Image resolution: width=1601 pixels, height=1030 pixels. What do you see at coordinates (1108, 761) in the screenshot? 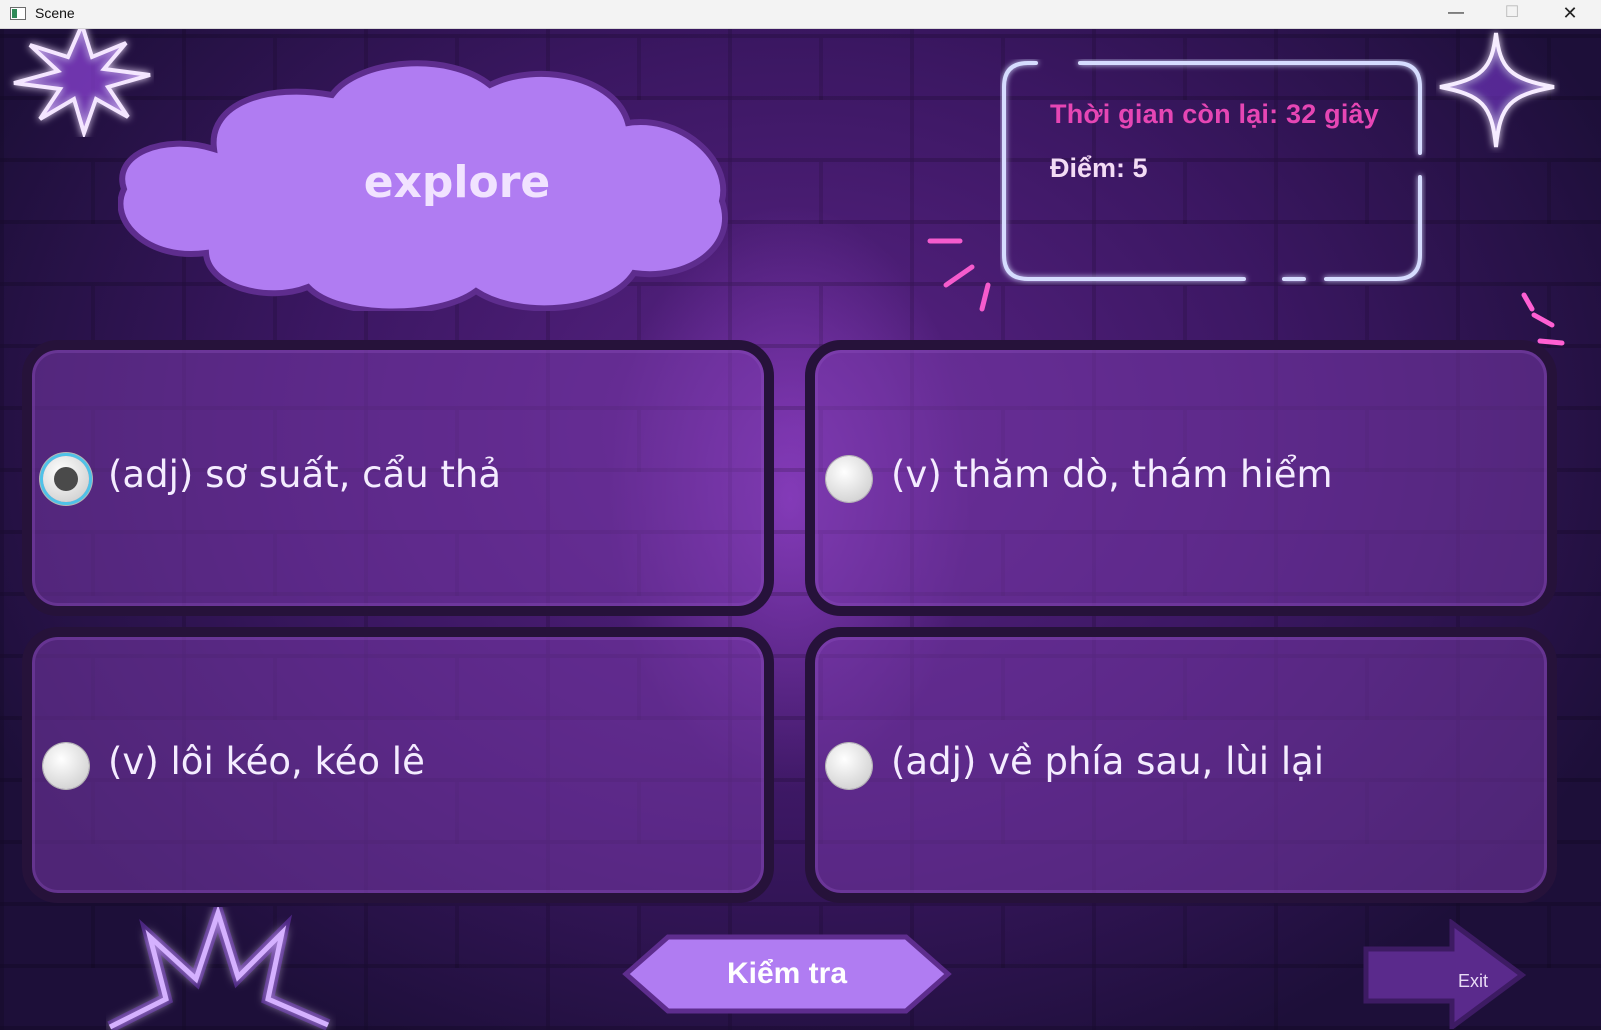
I see `answer-option-label: (adj) về phía sau, lùi lại` at bounding box center [1108, 761].